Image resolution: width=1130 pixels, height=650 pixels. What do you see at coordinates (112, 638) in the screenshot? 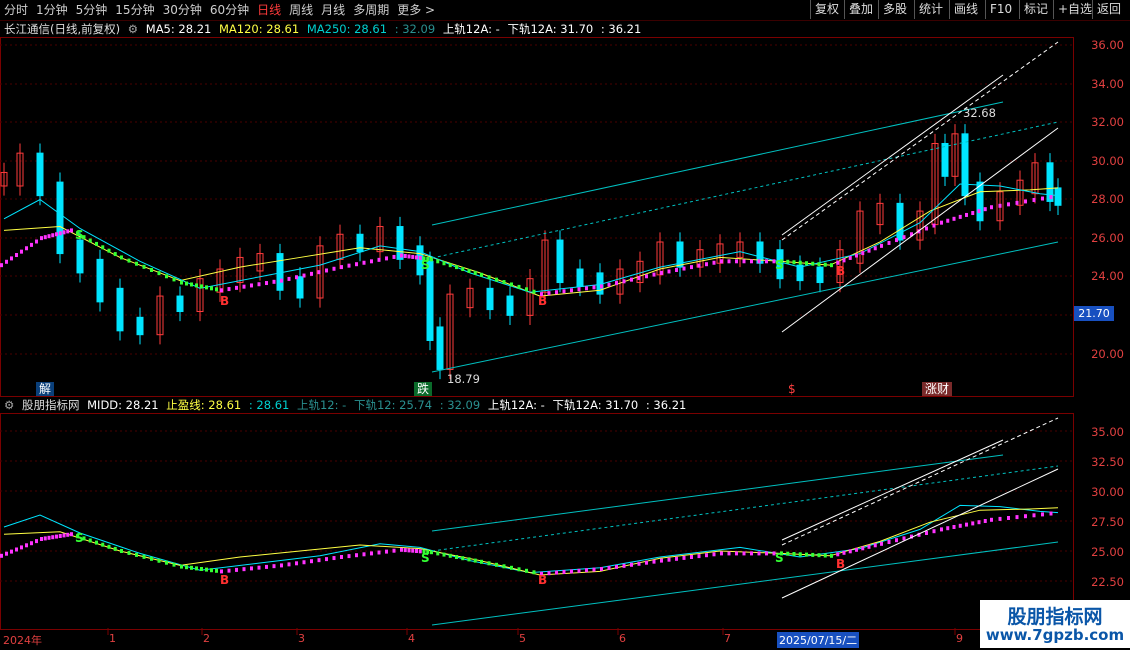
I see `x-label: 1` at bounding box center [112, 638].